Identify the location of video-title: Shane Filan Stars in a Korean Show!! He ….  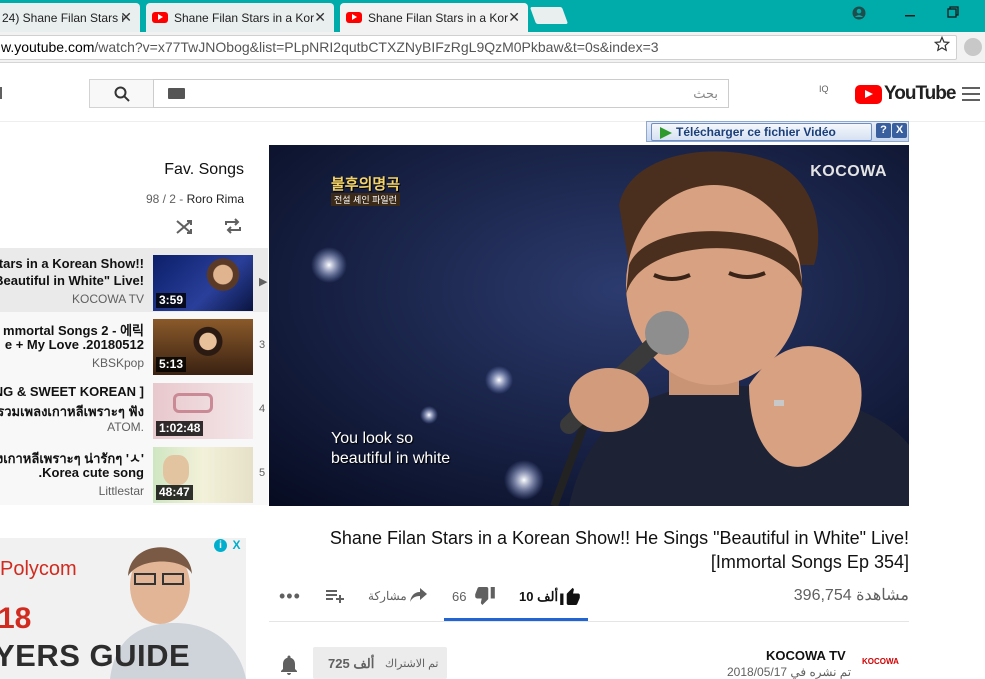
(599, 550).